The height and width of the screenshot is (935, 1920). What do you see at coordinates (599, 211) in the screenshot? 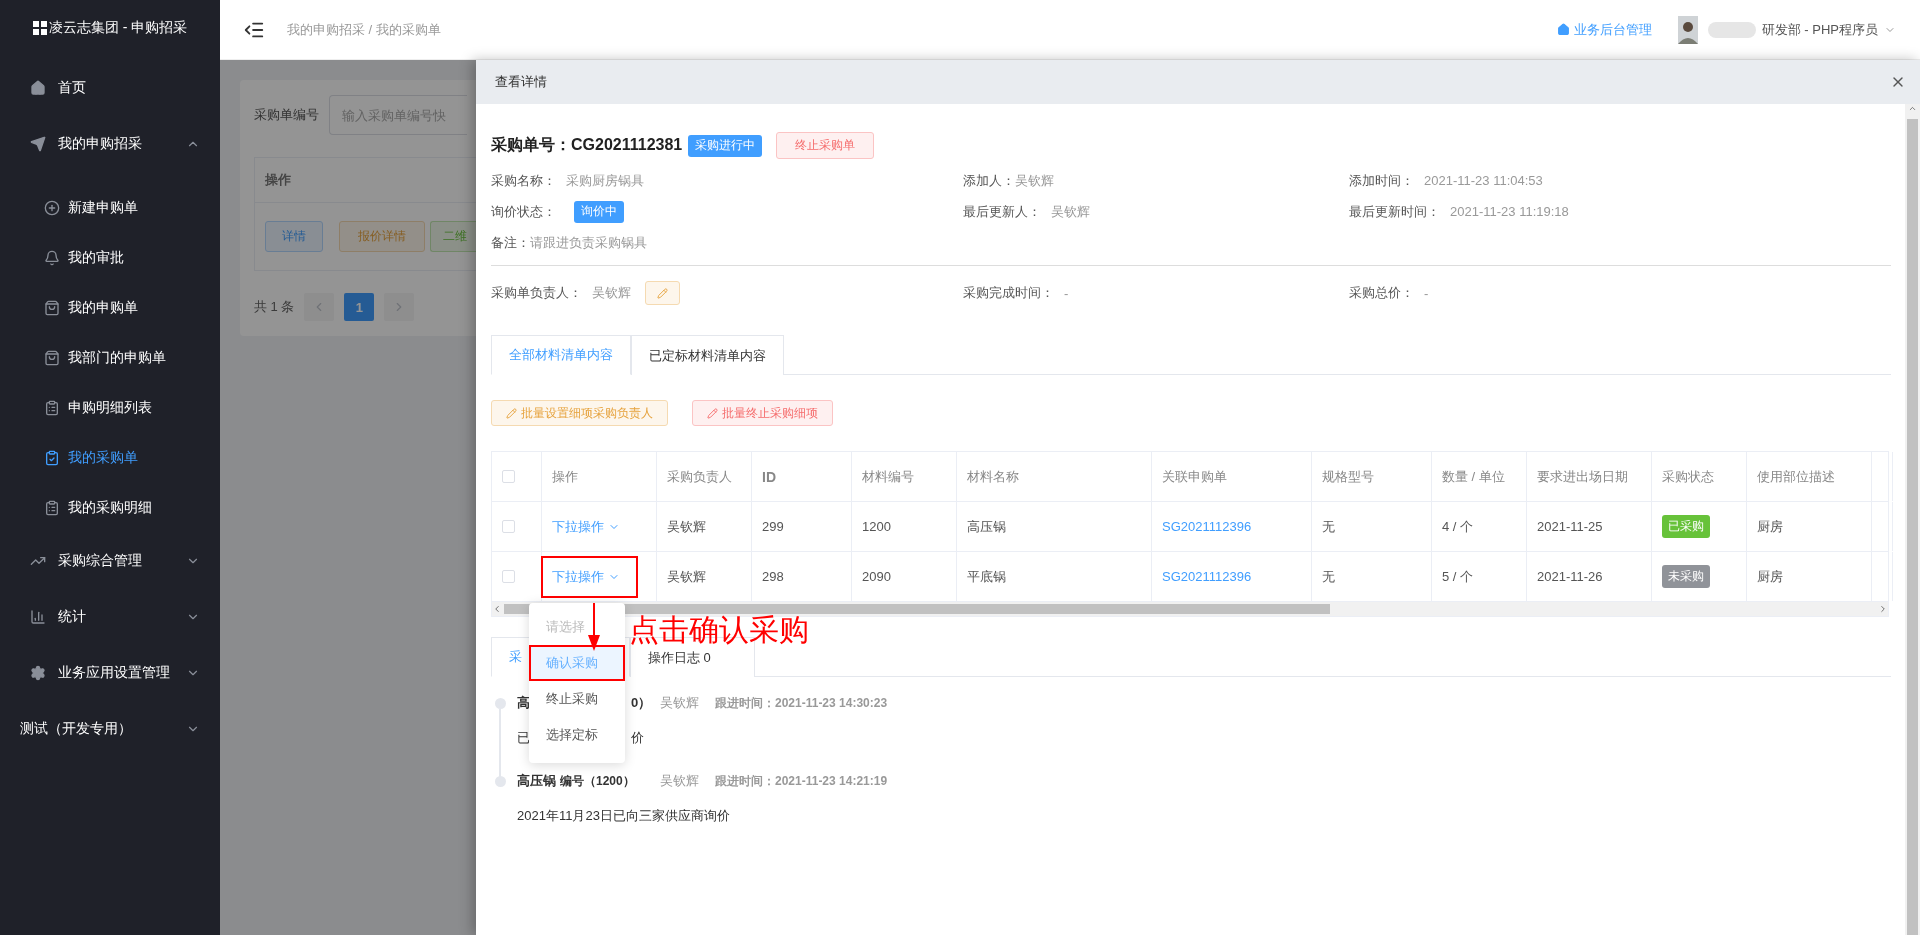
I see `inquiry-tag: 询价中` at bounding box center [599, 211].